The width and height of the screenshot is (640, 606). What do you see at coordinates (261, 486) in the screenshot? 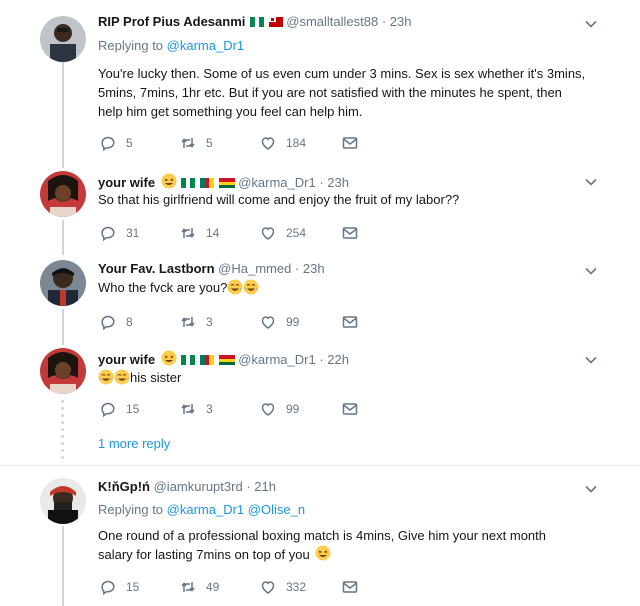
I see `timestamp: · 21h` at bounding box center [261, 486].